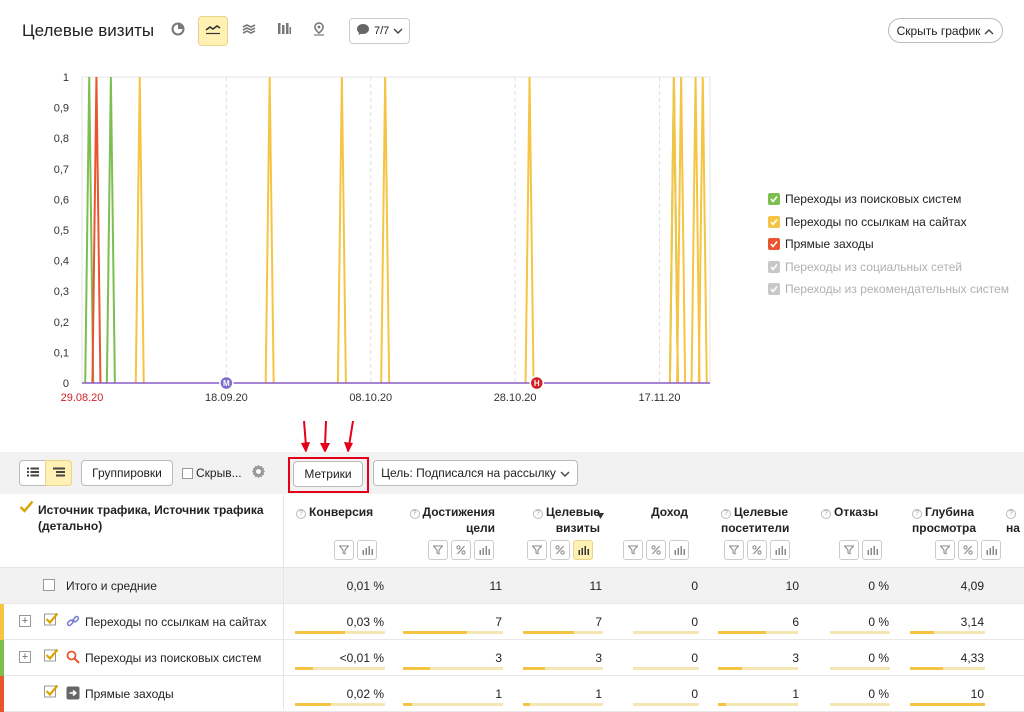 The height and width of the screenshot is (712, 1024). What do you see at coordinates (562, 520) in the screenshot?
I see `col-header-target-visits: ? Целевые визиты` at bounding box center [562, 520].